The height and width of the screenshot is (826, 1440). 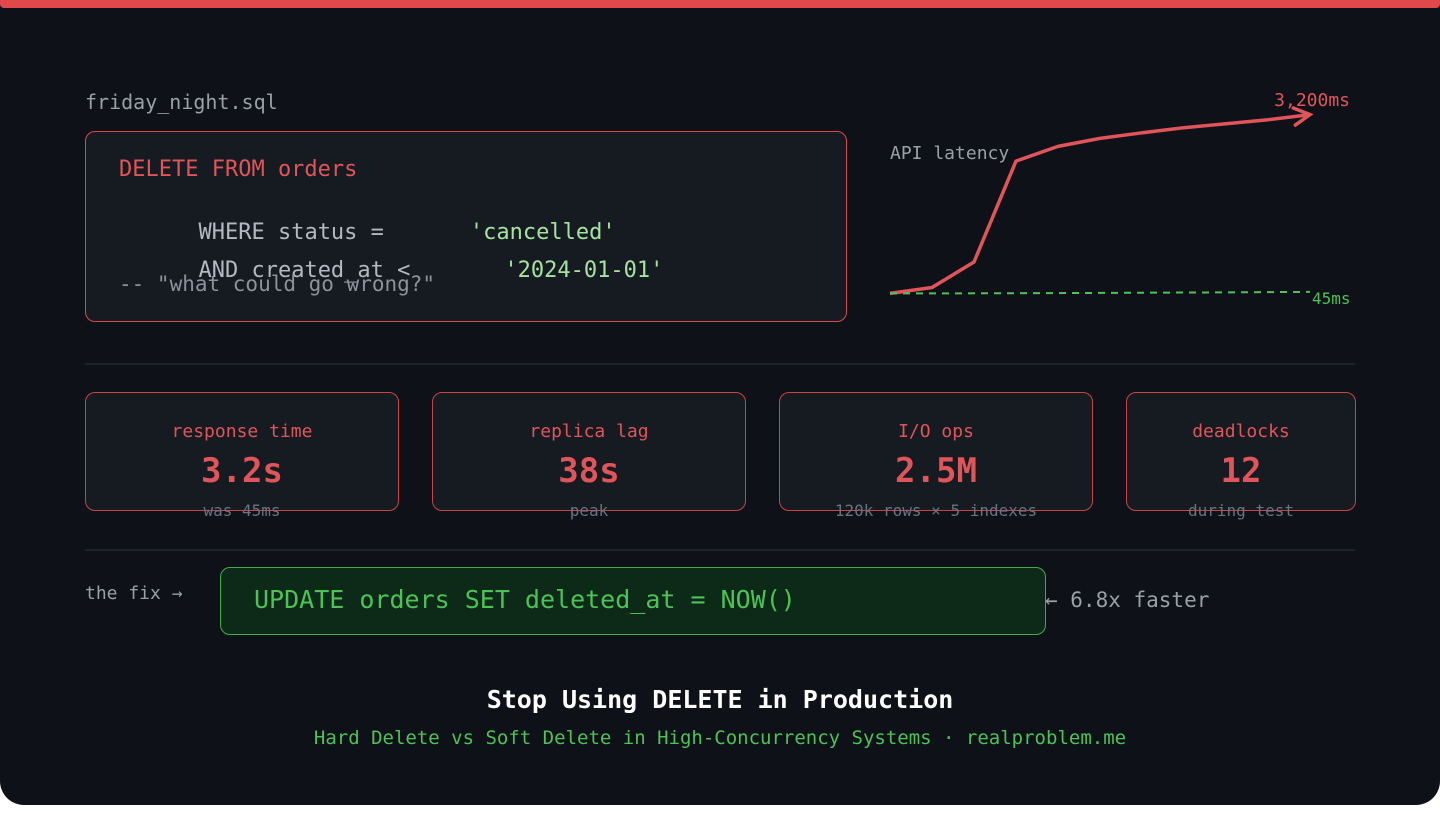 What do you see at coordinates (242, 471) in the screenshot?
I see `stat-value: 3.2s` at bounding box center [242, 471].